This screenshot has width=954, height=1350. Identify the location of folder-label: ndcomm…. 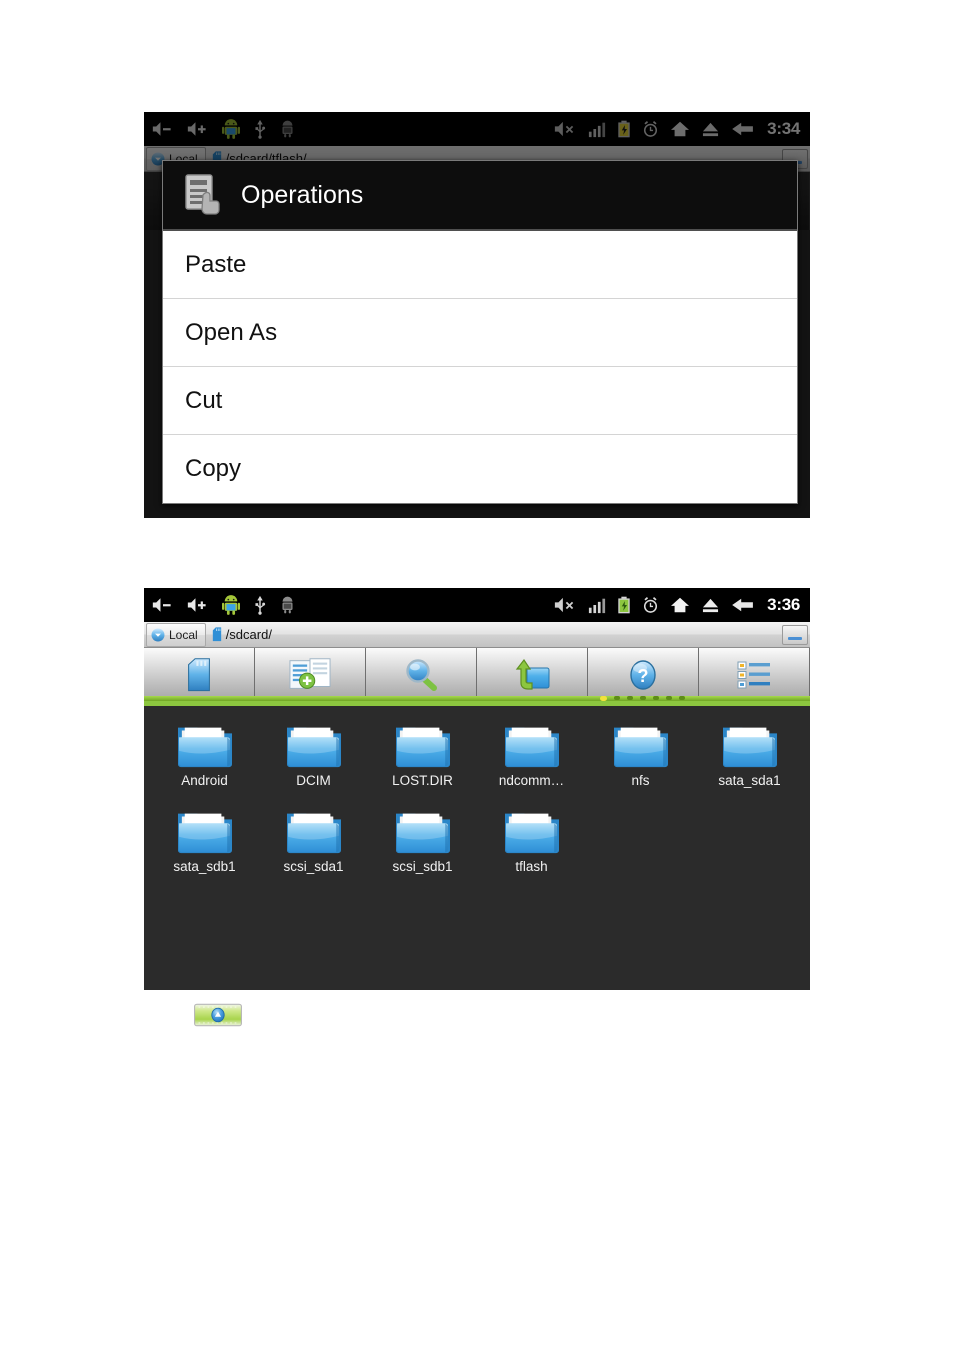
(531, 780).